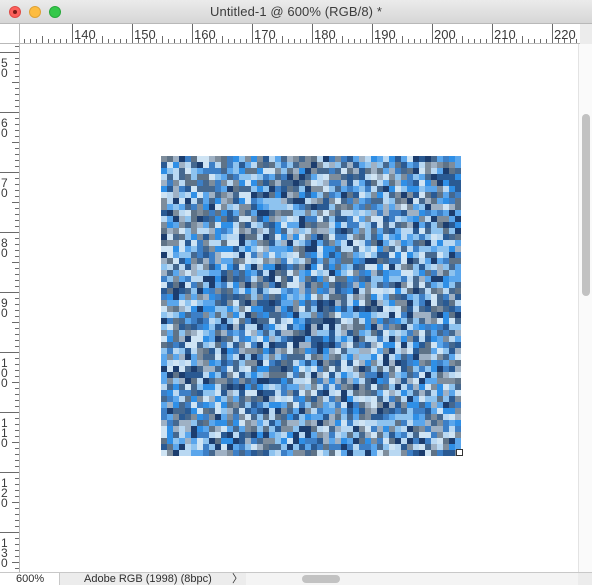 The image size is (592, 585). I want to click on ruler-v-label: 5 0, so click(4, 68).